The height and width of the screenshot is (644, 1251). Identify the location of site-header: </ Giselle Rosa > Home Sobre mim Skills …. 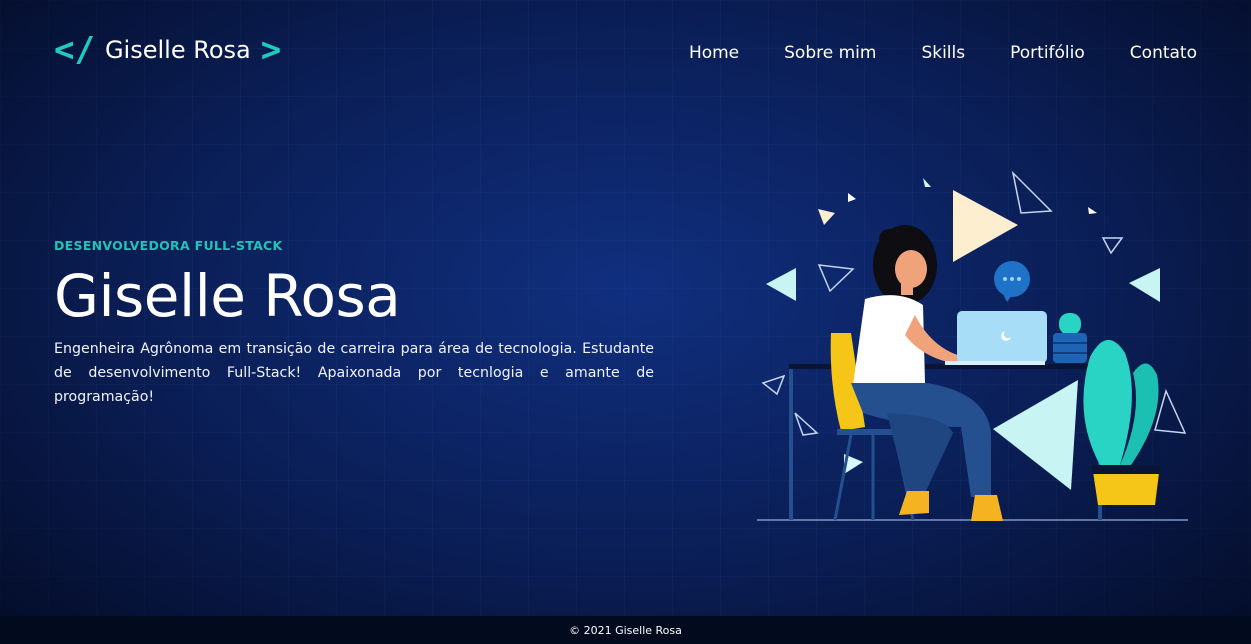
(625, 50).